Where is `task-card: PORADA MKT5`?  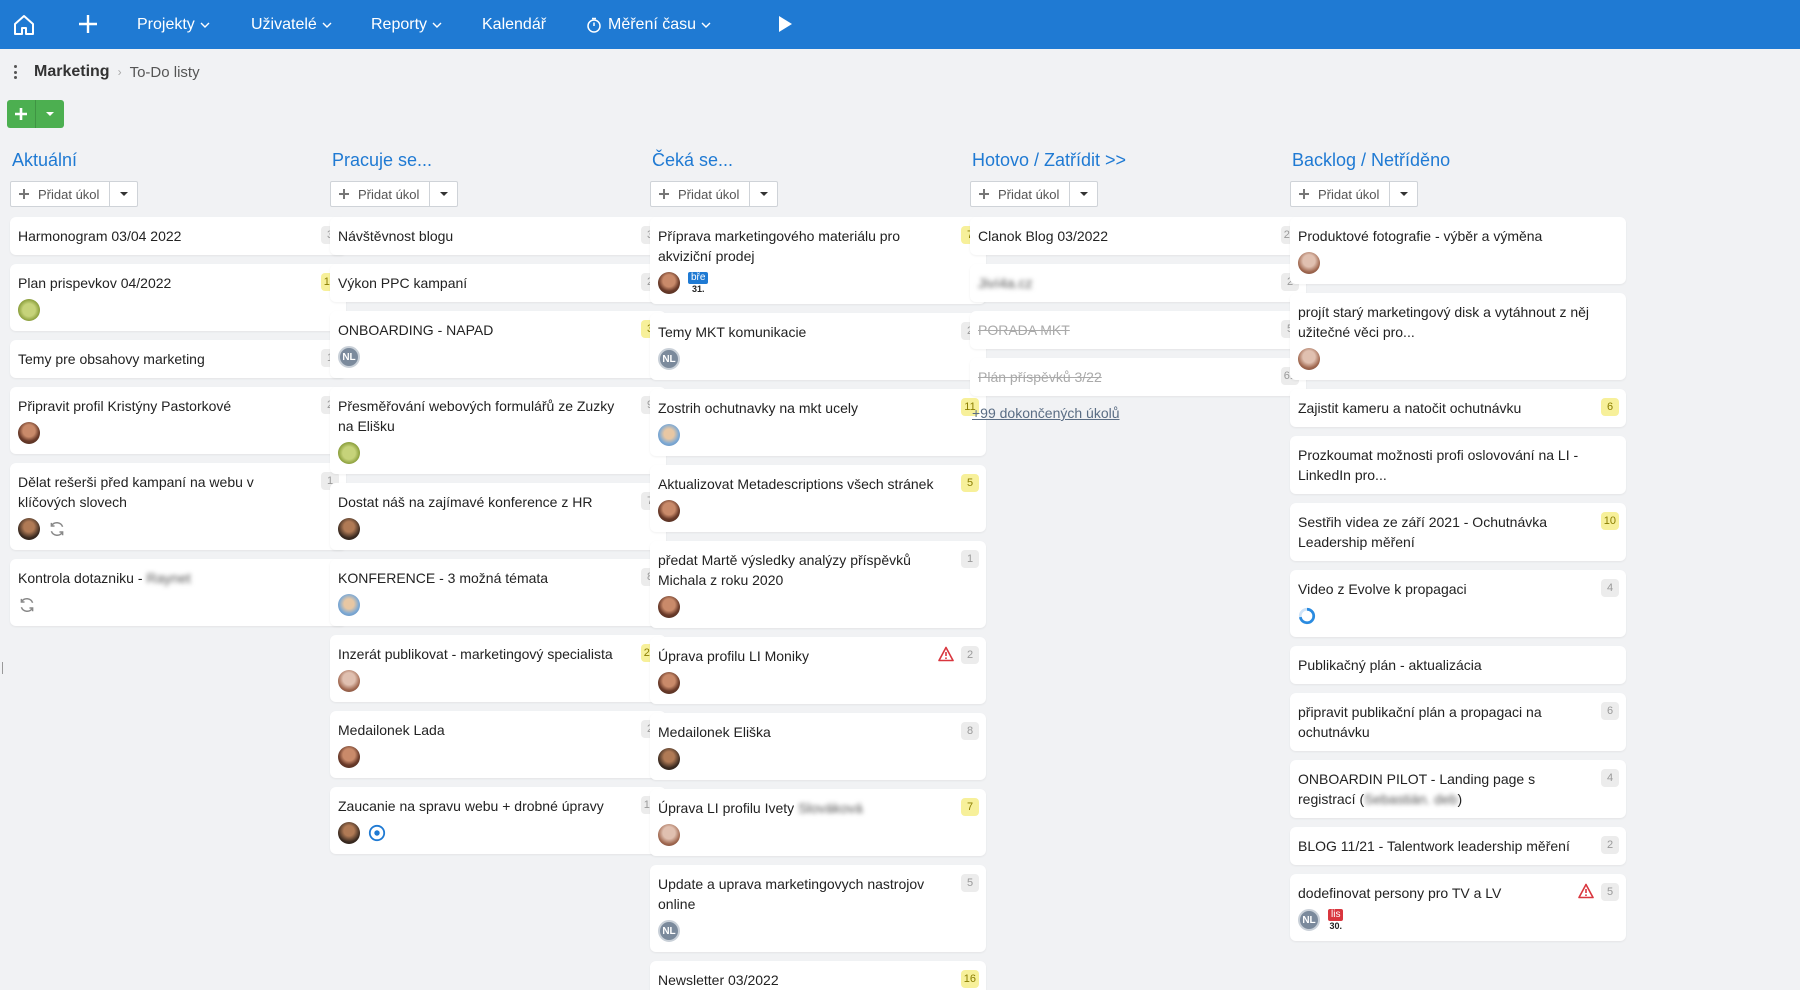 task-card: PORADA MKT5 is located at coordinates (1138, 330).